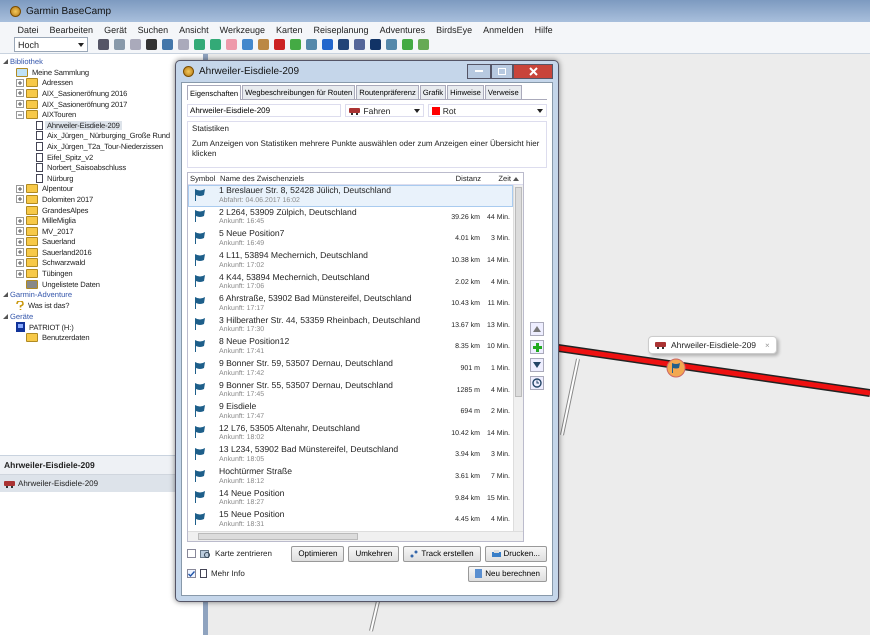 The width and height of the screenshot is (870, 635). What do you see at coordinates (355, 535) in the screenshot?
I see `horizontal-scrollbar` at bounding box center [355, 535].